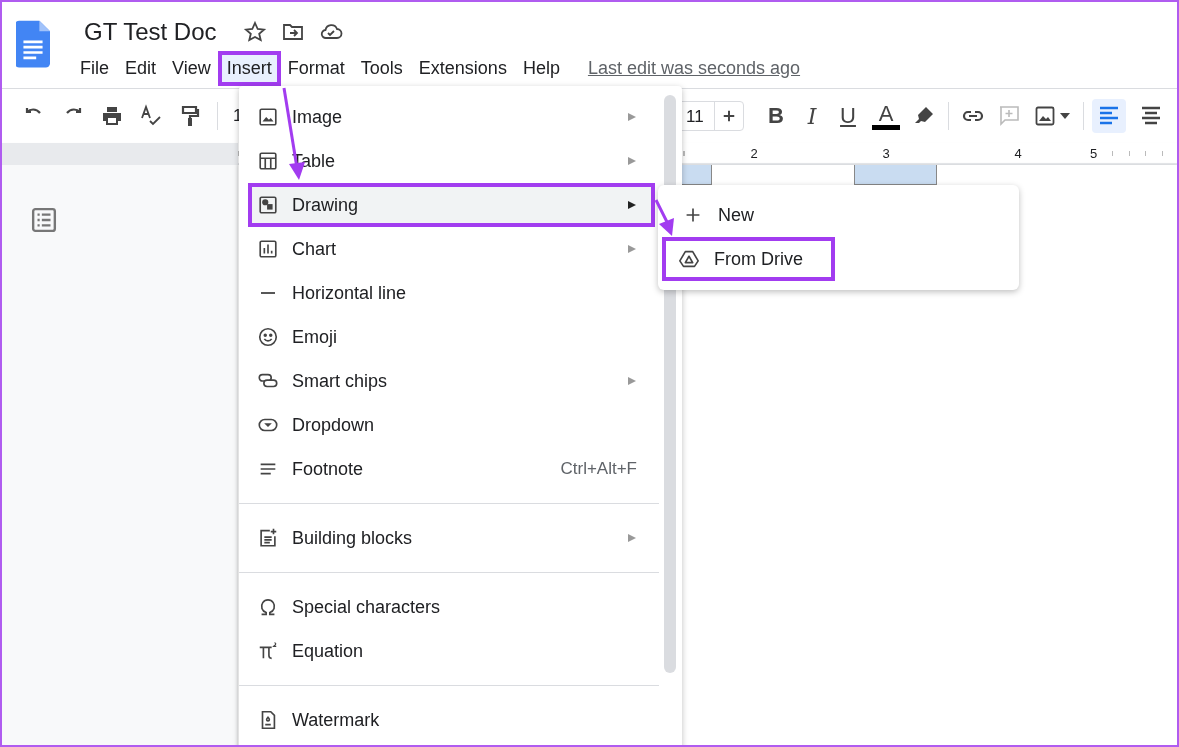 The width and height of the screenshot is (1179, 747). What do you see at coordinates (112, 116) in the screenshot?
I see `print-icon` at bounding box center [112, 116].